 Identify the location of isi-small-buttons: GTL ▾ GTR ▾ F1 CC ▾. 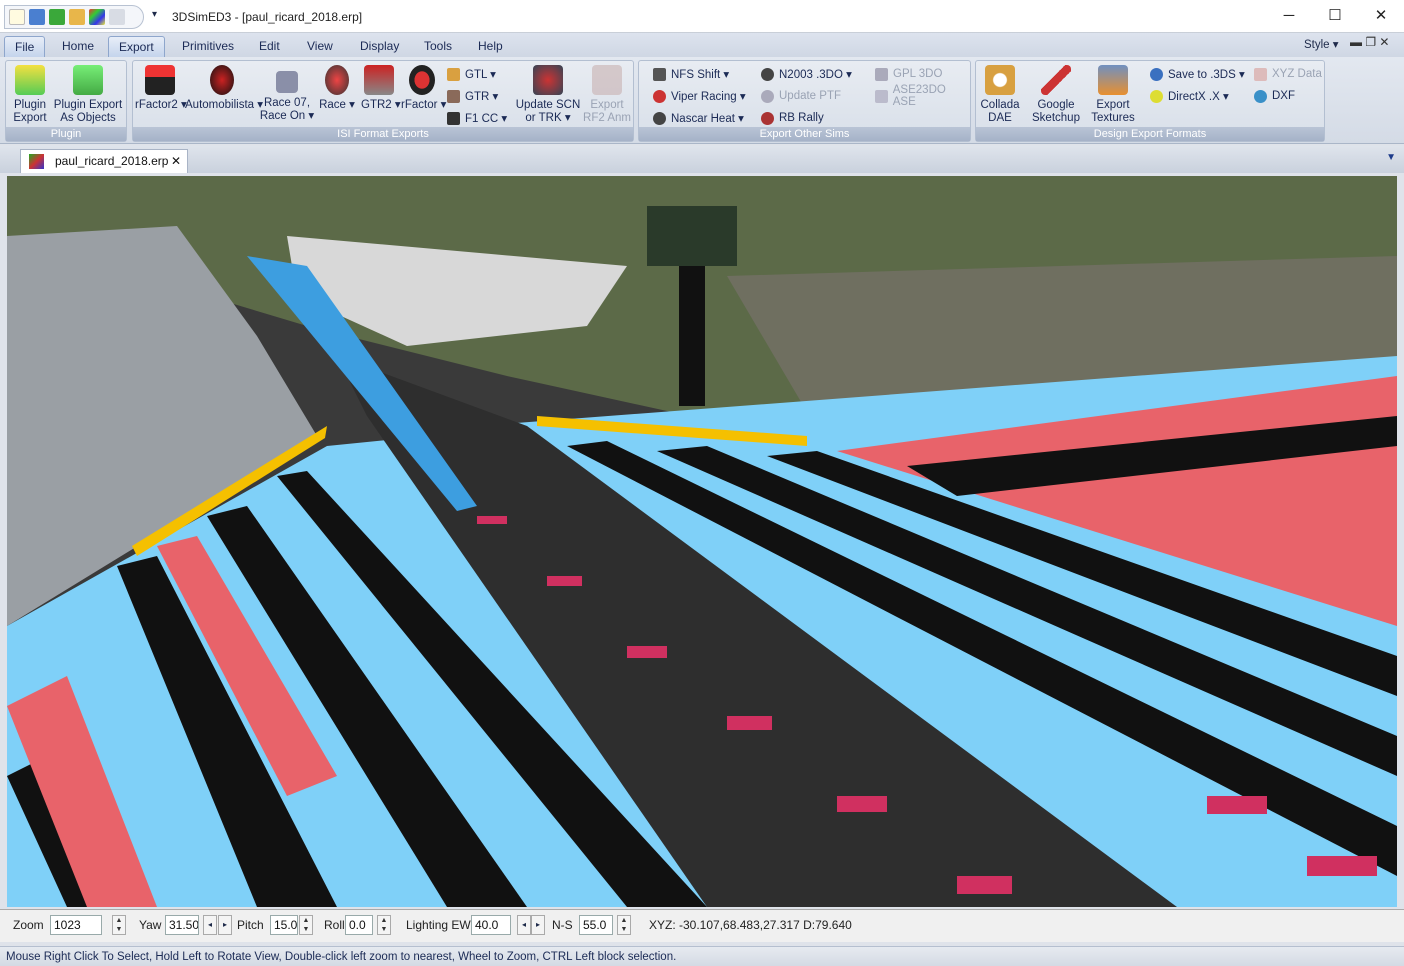
(477, 96).